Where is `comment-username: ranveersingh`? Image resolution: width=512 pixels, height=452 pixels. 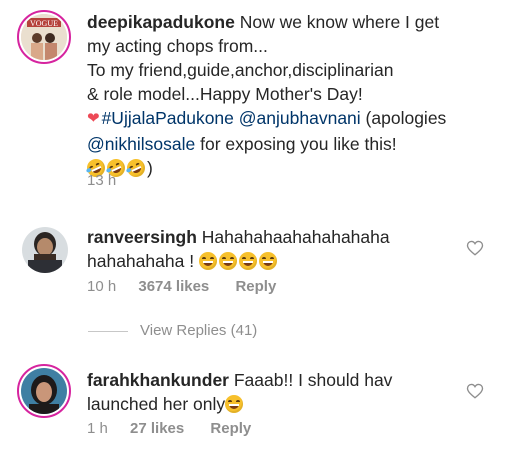
comment-username: ranveersingh is located at coordinates (142, 237).